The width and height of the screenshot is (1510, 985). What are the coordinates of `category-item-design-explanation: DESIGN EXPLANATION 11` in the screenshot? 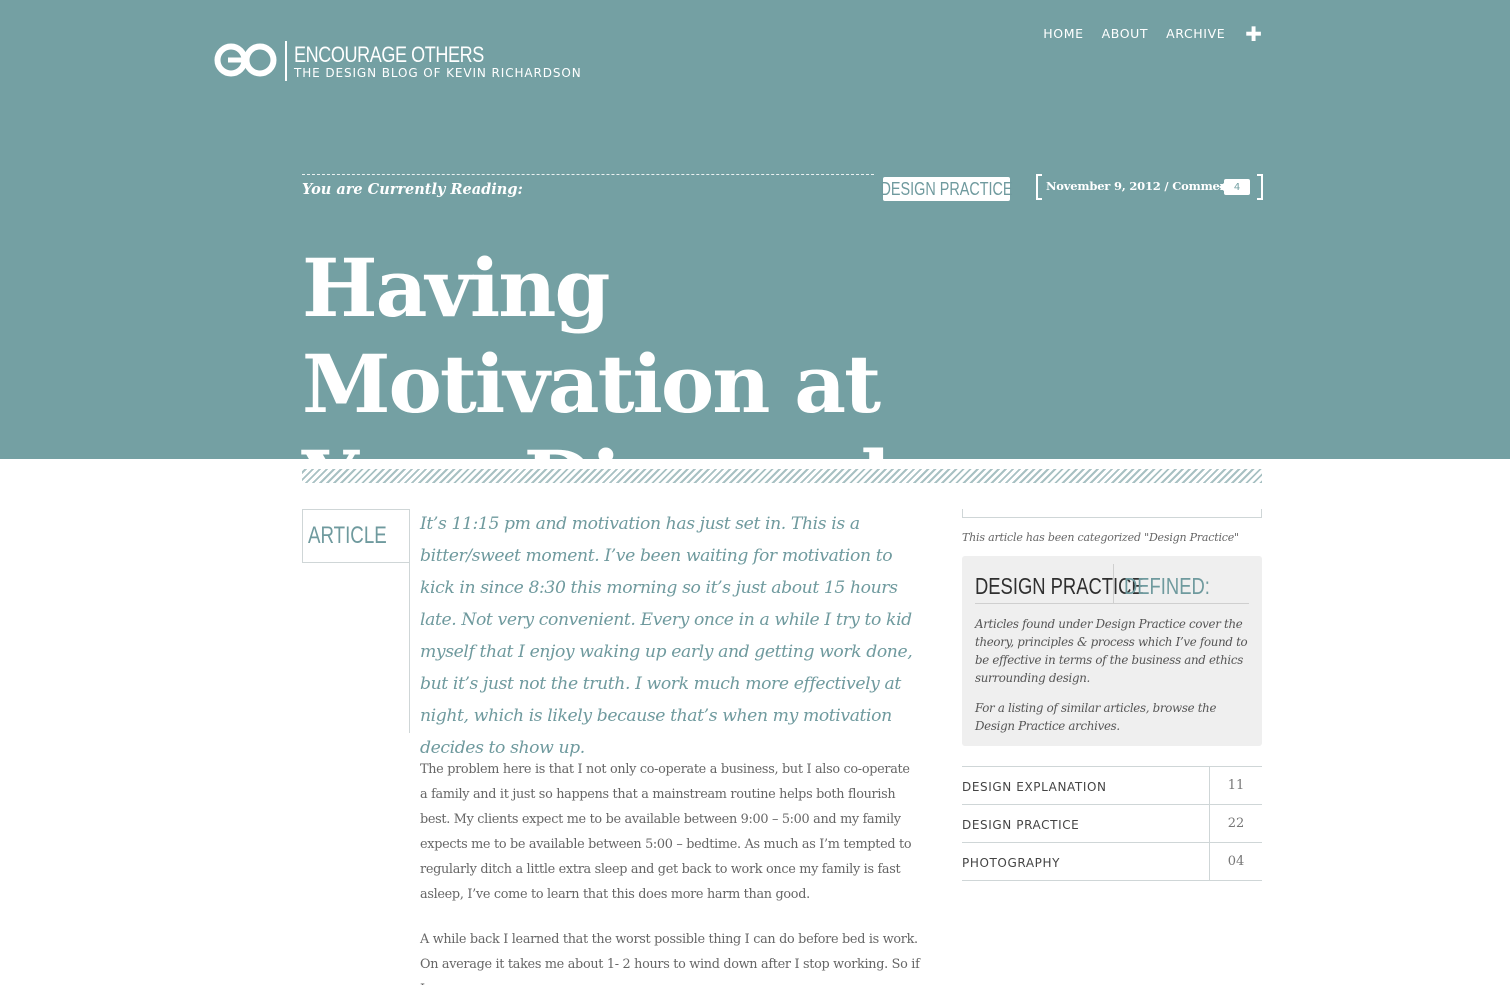 It's located at (1112, 786).